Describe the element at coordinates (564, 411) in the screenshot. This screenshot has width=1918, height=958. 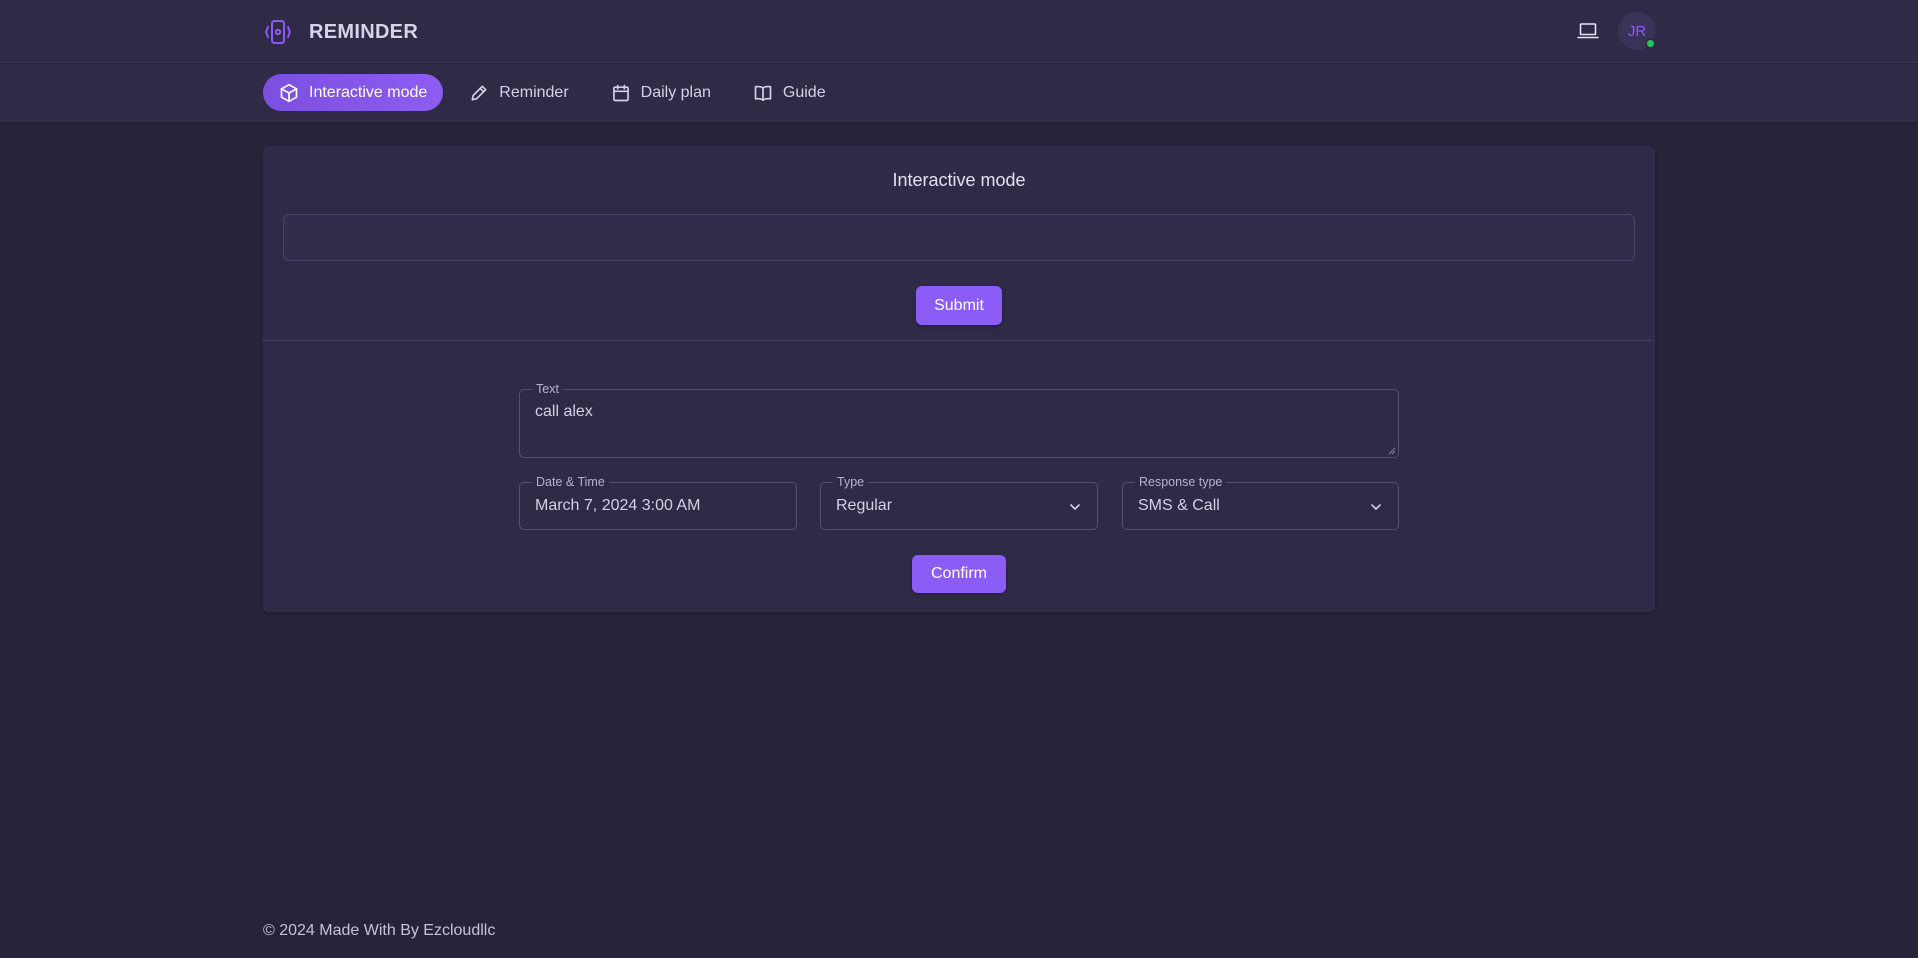
I see `text-field-value: call alex` at that location.